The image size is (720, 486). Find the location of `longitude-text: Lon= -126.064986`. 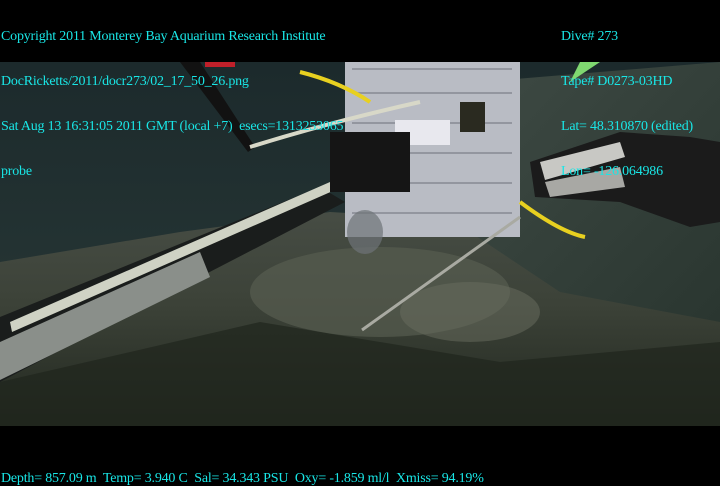

longitude-text: Lon= -126.064986 is located at coordinates (612, 171).